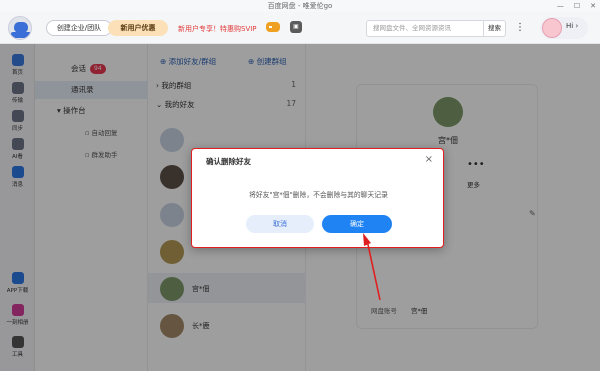 The height and width of the screenshot is (371, 600). What do you see at coordinates (572, 26) in the screenshot?
I see `greeting-text: Hi ›` at bounding box center [572, 26].